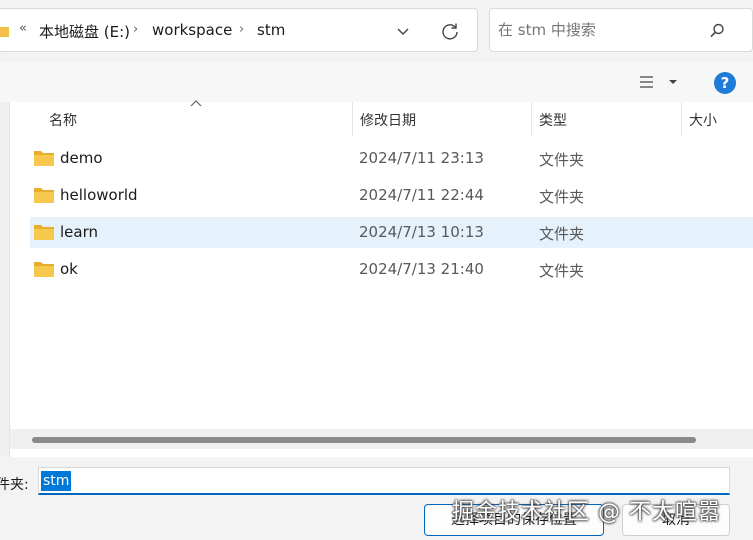 This screenshot has height=540, width=753. I want to click on file-row-helloworld: helloworld 2024/7/11 22:44 文件夹, so click(391, 195).